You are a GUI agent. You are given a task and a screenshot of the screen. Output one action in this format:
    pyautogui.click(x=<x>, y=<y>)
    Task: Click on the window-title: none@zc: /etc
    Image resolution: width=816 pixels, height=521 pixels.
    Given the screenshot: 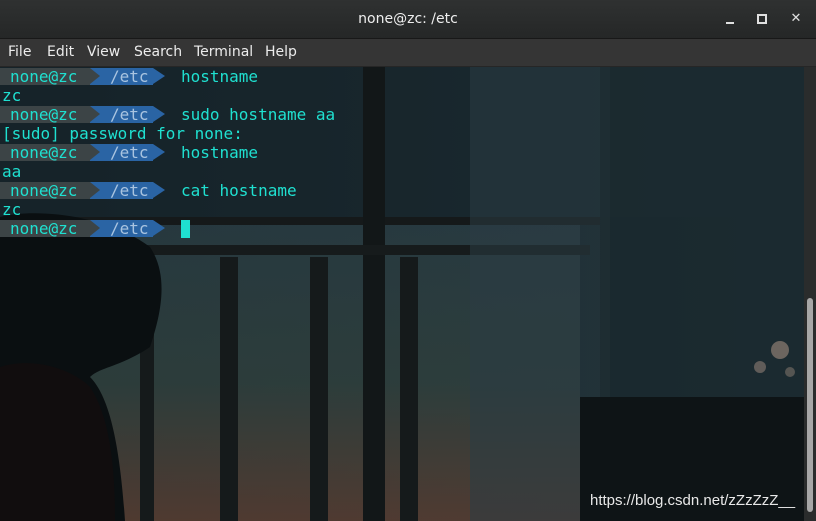 What is the action you would take?
    pyautogui.click(x=408, y=19)
    